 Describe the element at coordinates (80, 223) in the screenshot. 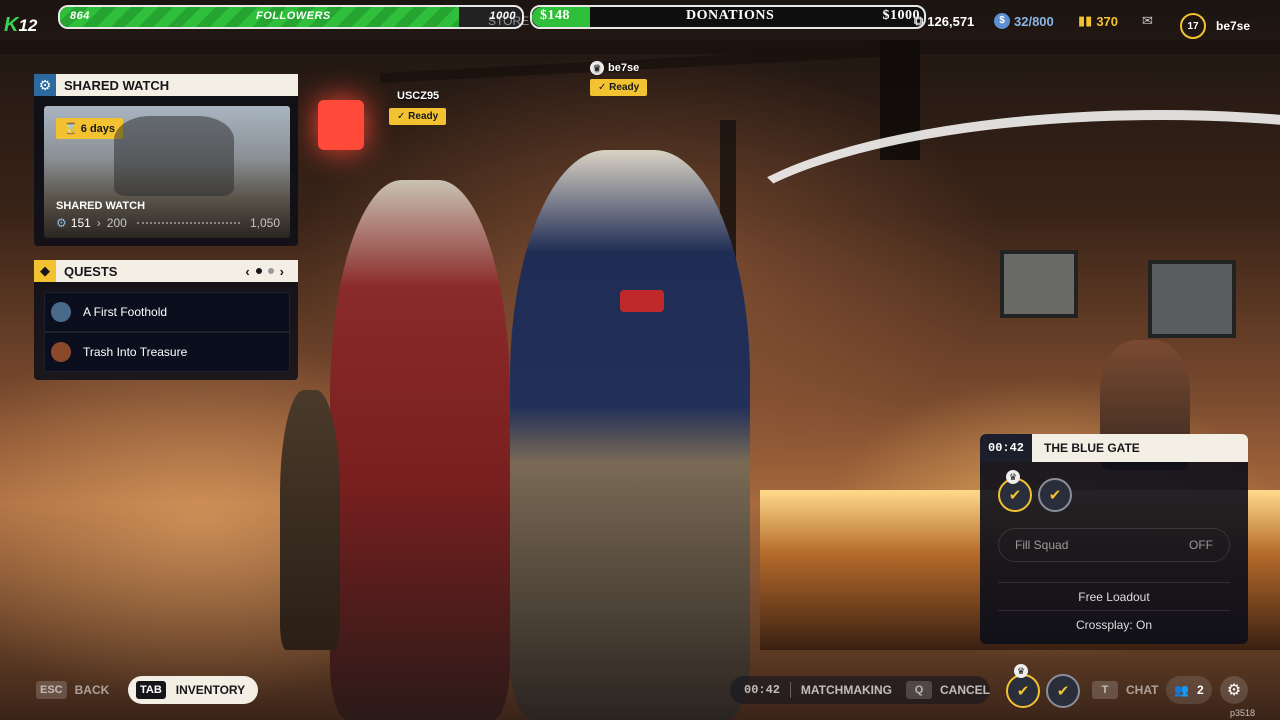

I see `progress-current: 151` at that location.